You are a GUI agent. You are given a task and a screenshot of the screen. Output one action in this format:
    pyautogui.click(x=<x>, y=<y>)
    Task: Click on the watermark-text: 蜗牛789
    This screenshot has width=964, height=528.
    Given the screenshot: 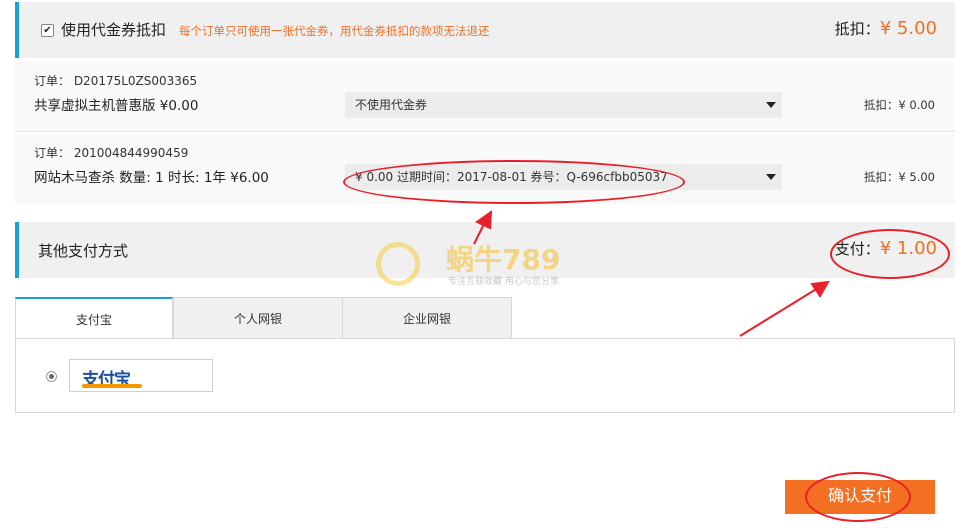 What is the action you would take?
    pyautogui.click(x=503, y=259)
    